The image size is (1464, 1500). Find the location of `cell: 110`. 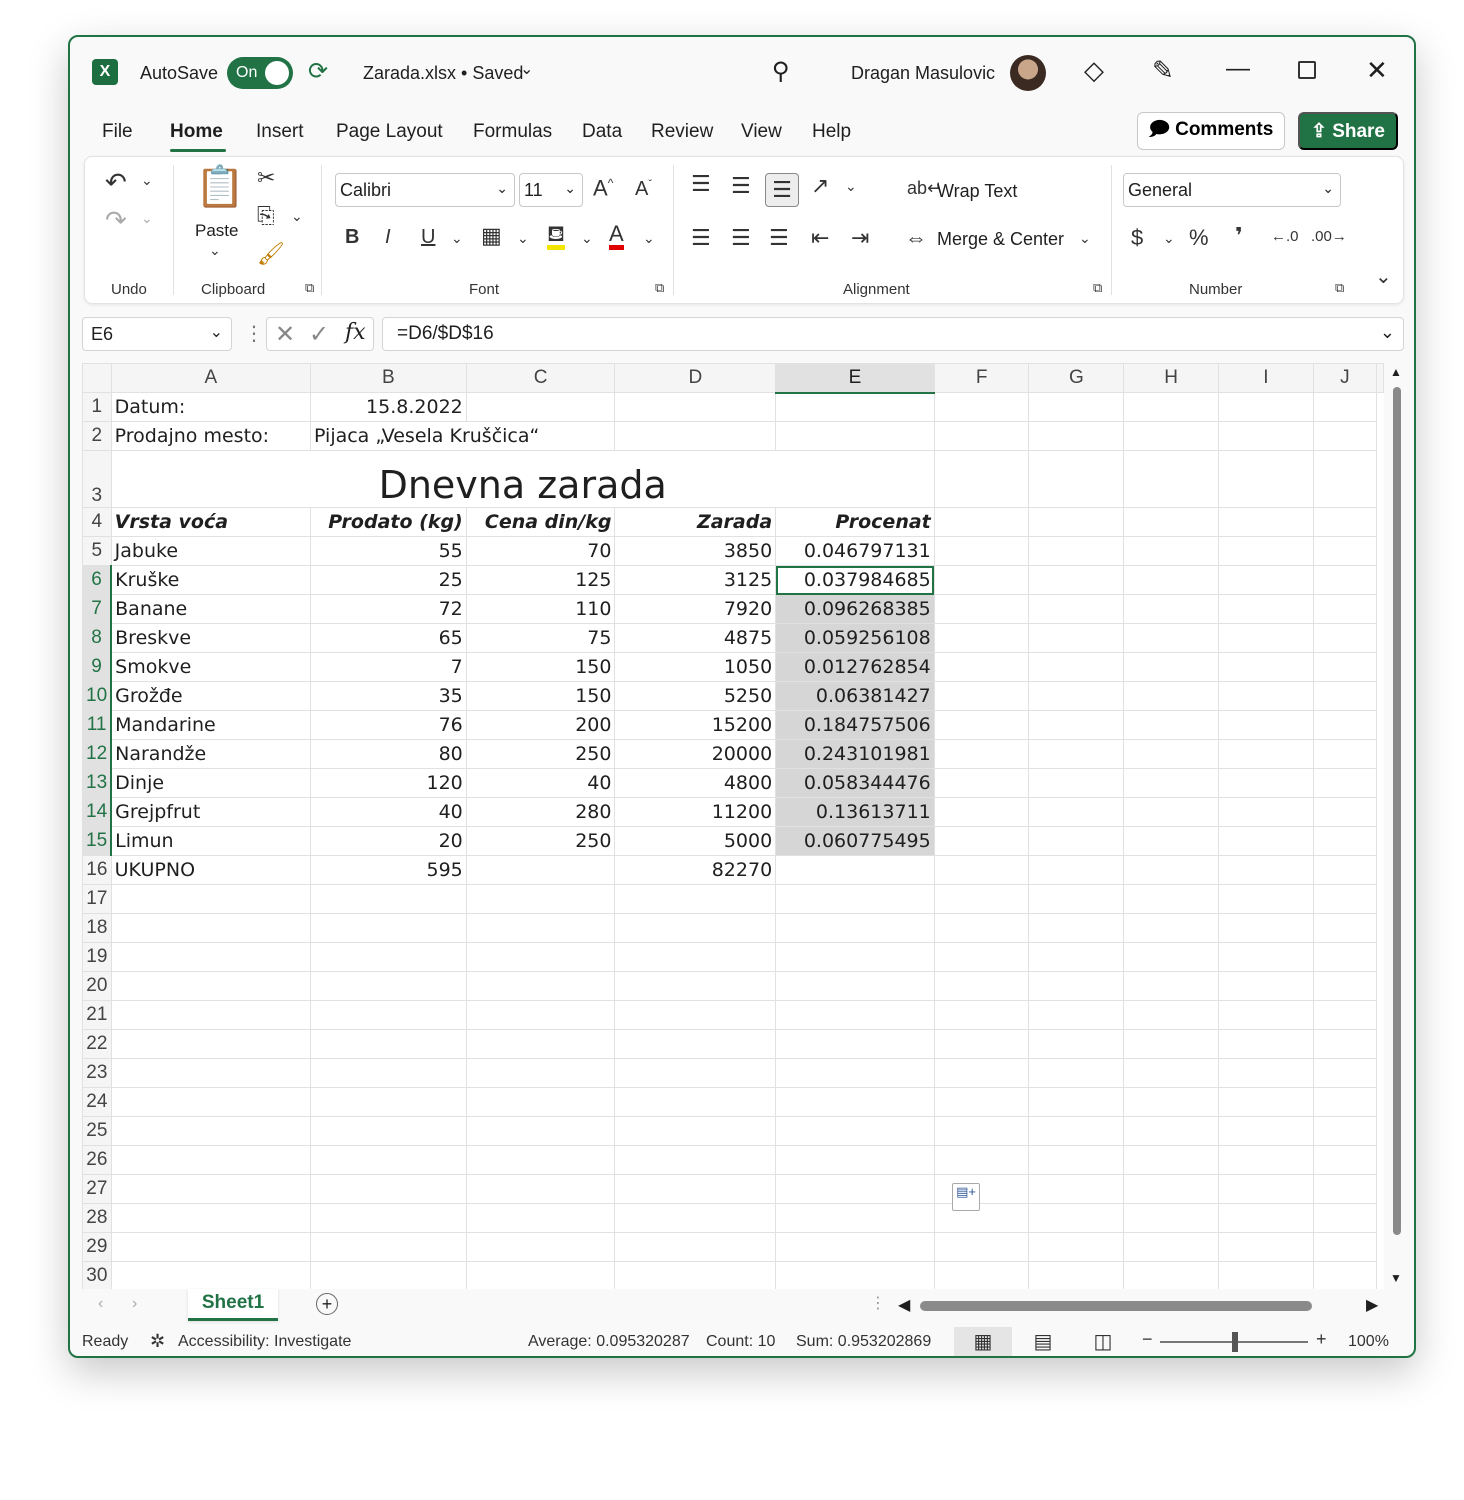

cell: 110 is located at coordinates (540, 609).